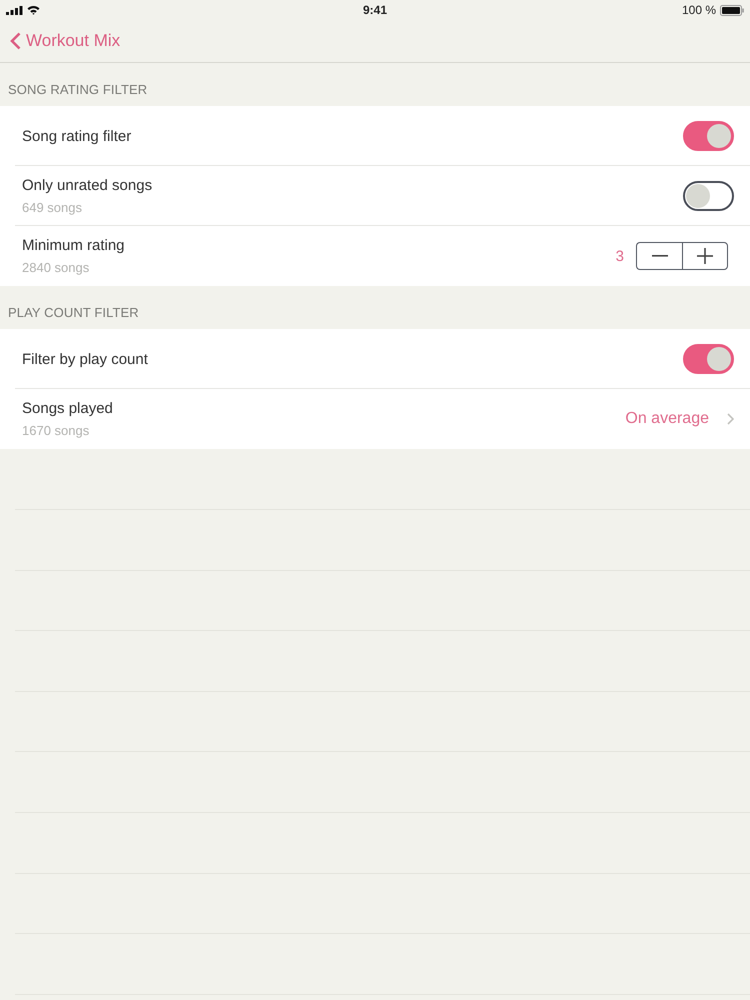 Image resolution: width=750 pixels, height=1000 pixels. What do you see at coordinates (73, 312) in the screenshot?
I see `section-header: PLAY COUNT FILTER` at bounding box center [73, 312].